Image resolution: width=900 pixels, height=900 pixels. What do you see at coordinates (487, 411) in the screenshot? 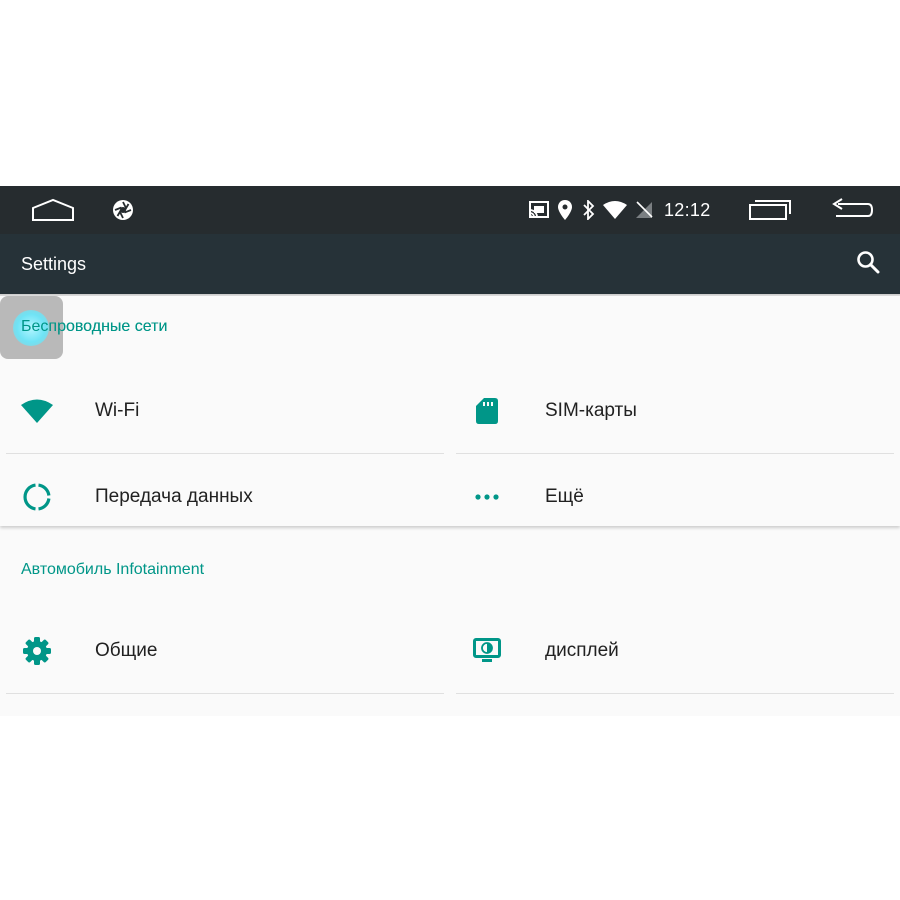
I see `sim-card-icon` at bounding box center [487, 411].